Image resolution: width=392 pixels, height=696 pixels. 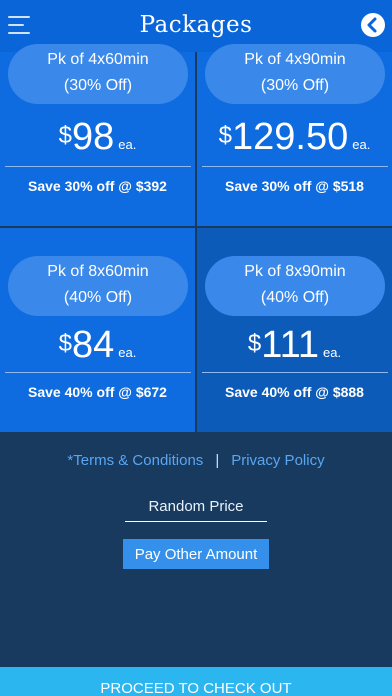 What do you see at coordinates (196, 507) in the screenshot?
I see `random-price-input` at bounding box center [196, 507].